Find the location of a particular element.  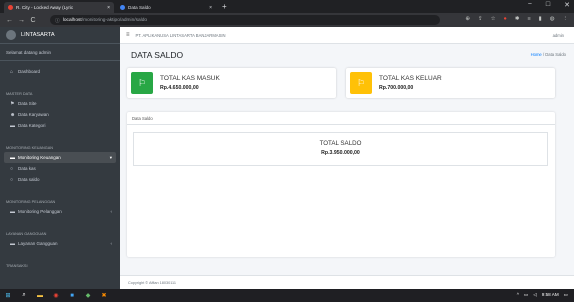

sidebar-item-monitoring-keuangan: ▬ Monitoring Keuangan ▾ is located at coordinates (60, 157).